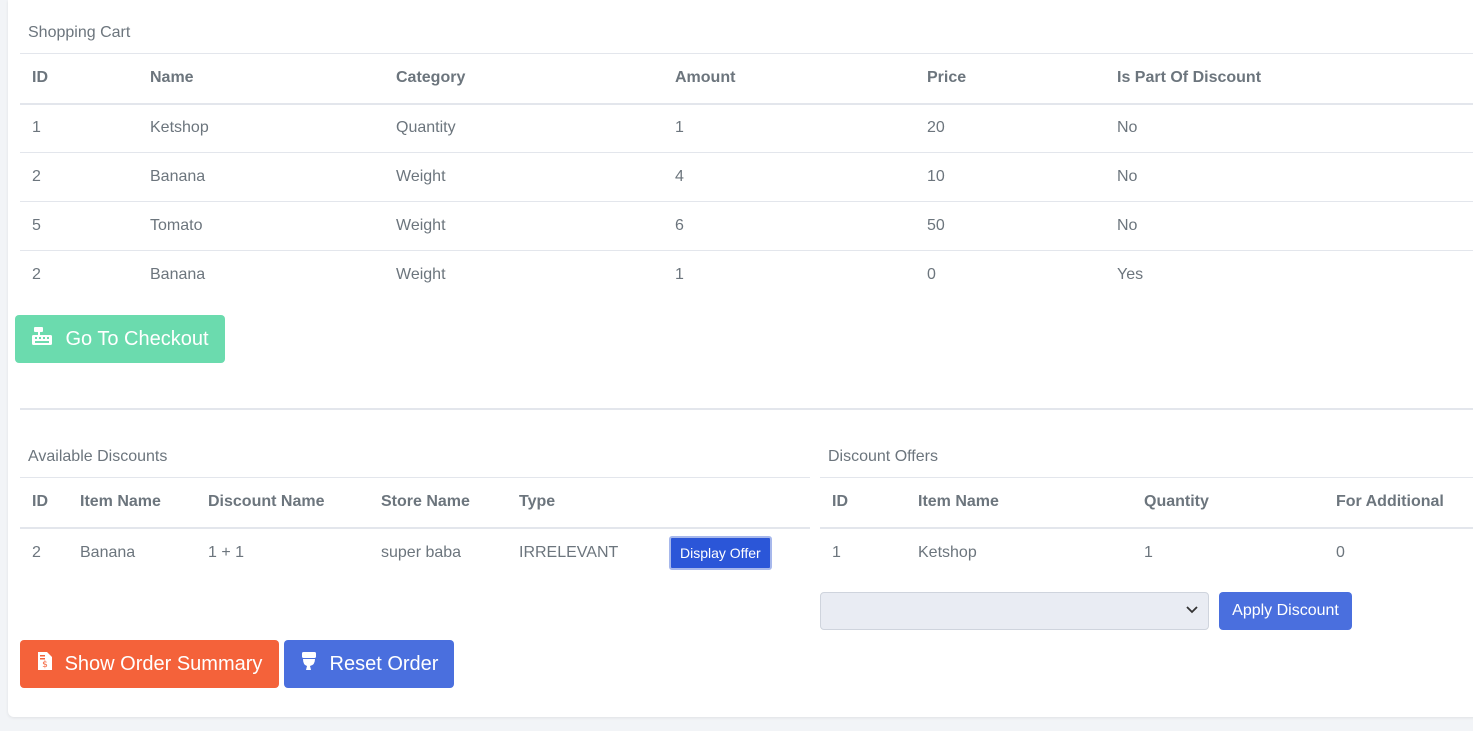 Image resolution: width=1473 pixels, height=731 pixels. I want to click on apply-discount-button: Apply Discount, so click(1285, 611).